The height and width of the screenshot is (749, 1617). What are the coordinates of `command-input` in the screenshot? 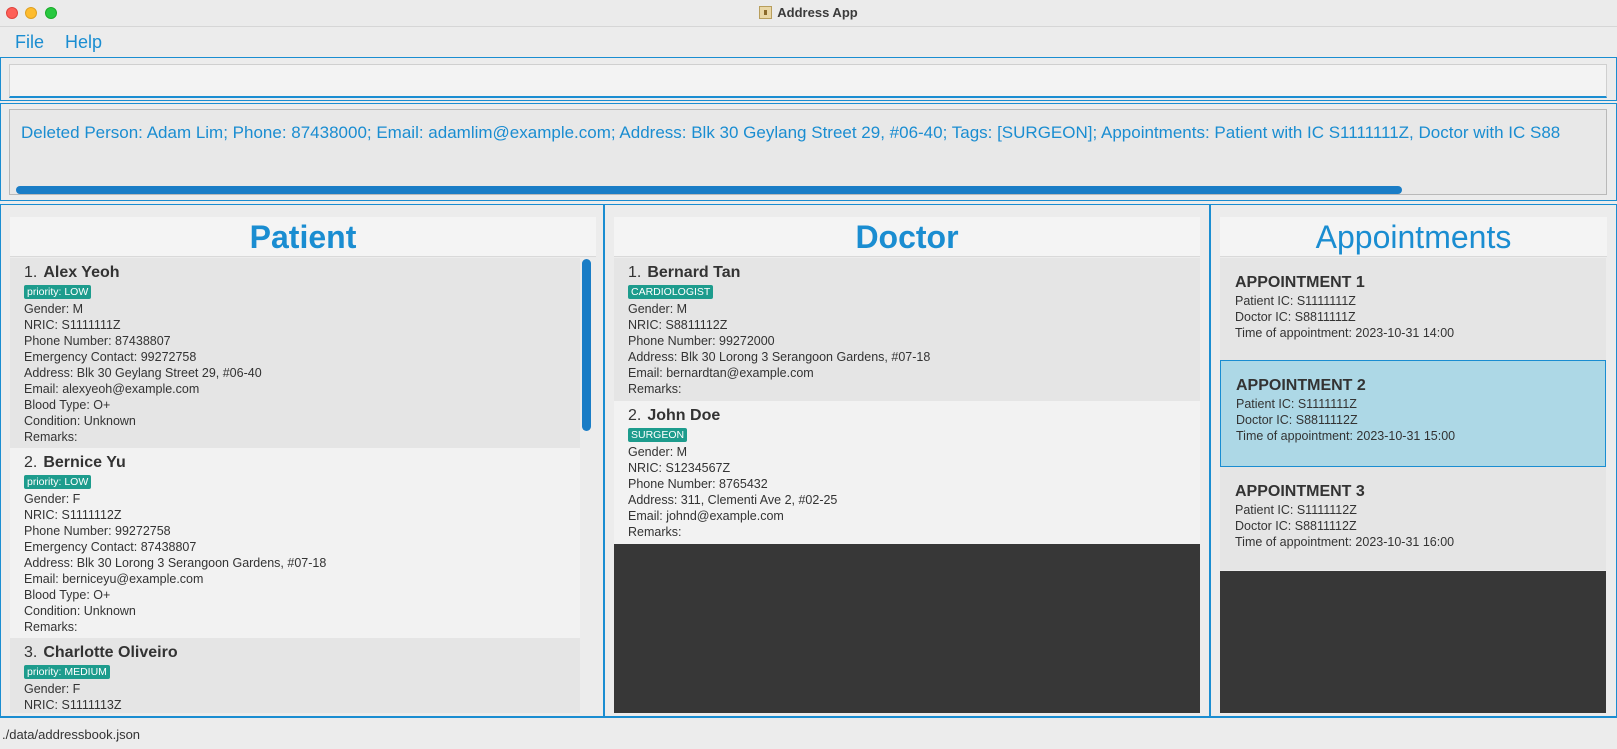 It's located at (808, 81).